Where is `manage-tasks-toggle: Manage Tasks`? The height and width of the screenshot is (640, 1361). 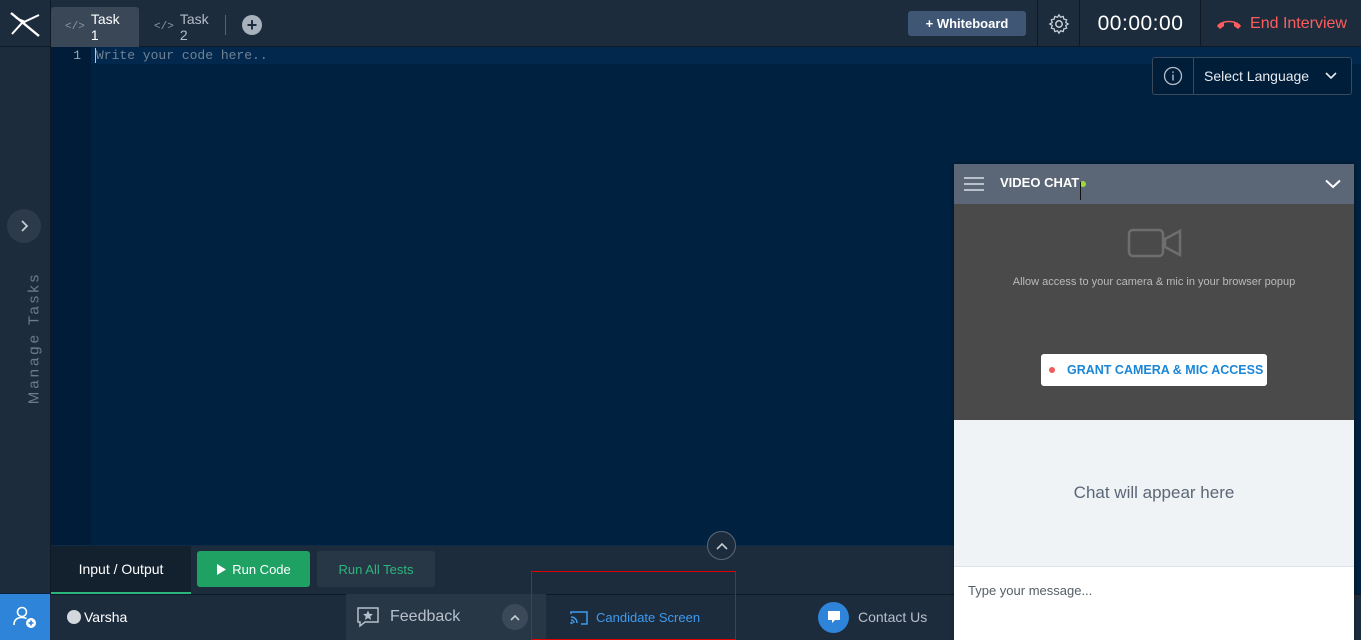 manage-tasks-toggle: Manage Tasks is located at coordinates (34, 338).